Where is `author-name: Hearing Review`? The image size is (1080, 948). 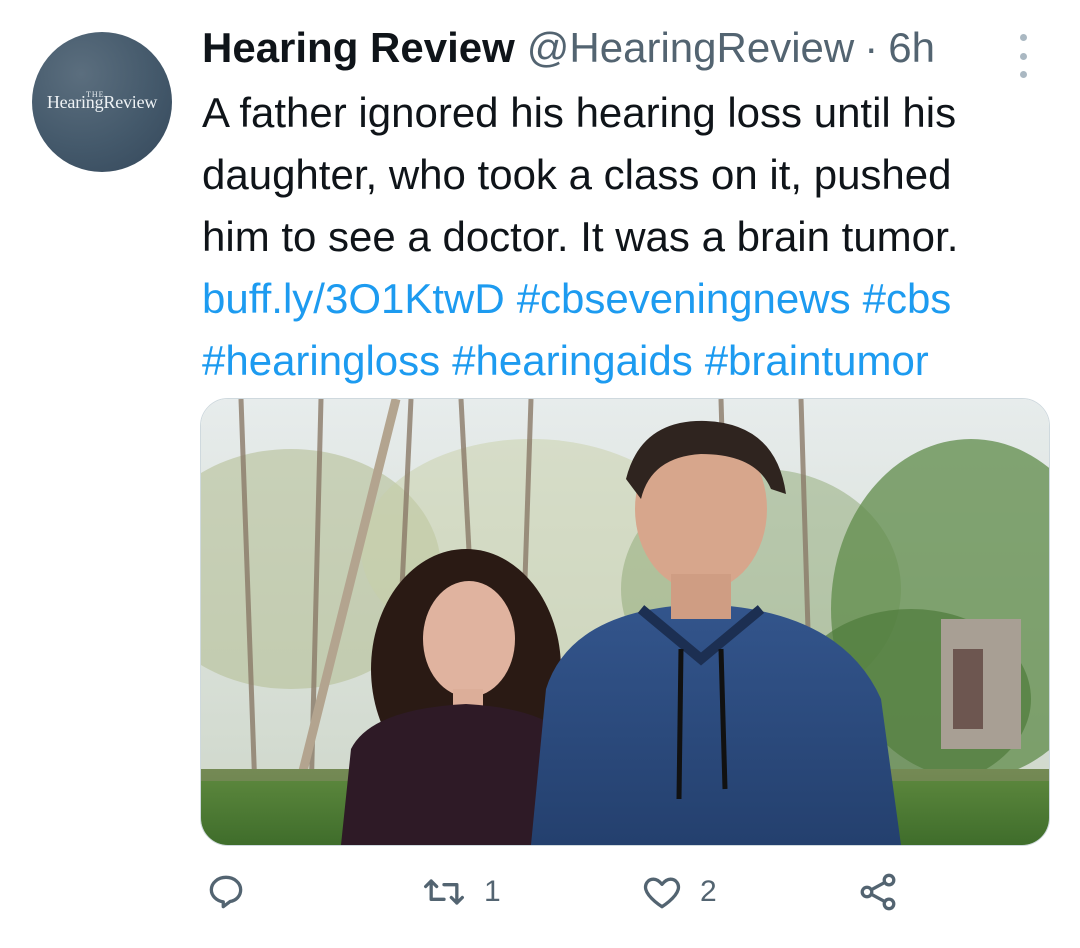 author-name: Hearing Review is located at coordinates (358, 48).